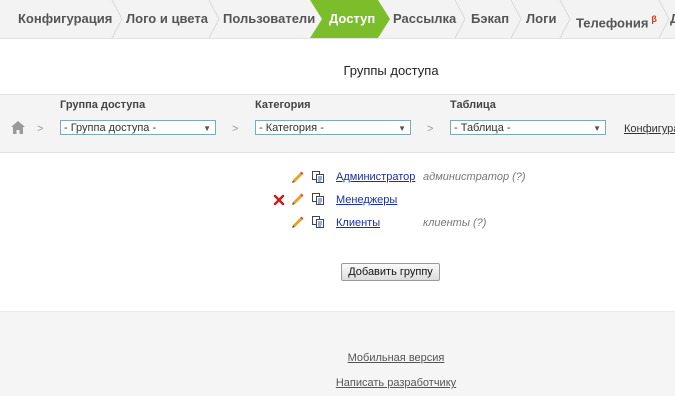 The image size is (675, 396). I want to click on page-title: Группы доступа, so click(391, 70).